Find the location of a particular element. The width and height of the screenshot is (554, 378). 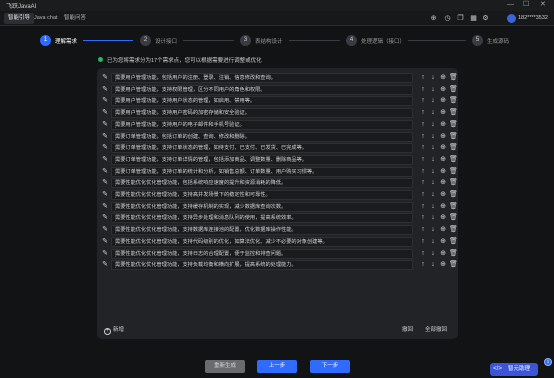

tab-smart-qa: 智能问答 is located at coordinates (75, 18).